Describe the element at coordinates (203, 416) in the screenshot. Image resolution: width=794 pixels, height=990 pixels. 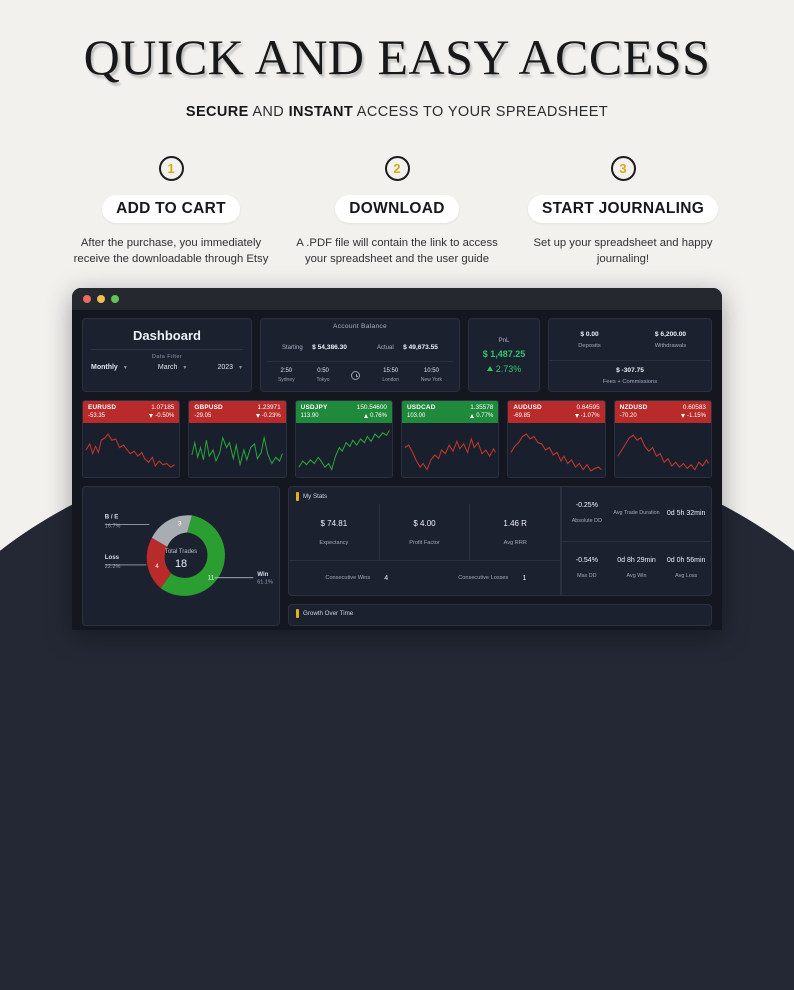
I see `fx-change: -29.05` at that location.